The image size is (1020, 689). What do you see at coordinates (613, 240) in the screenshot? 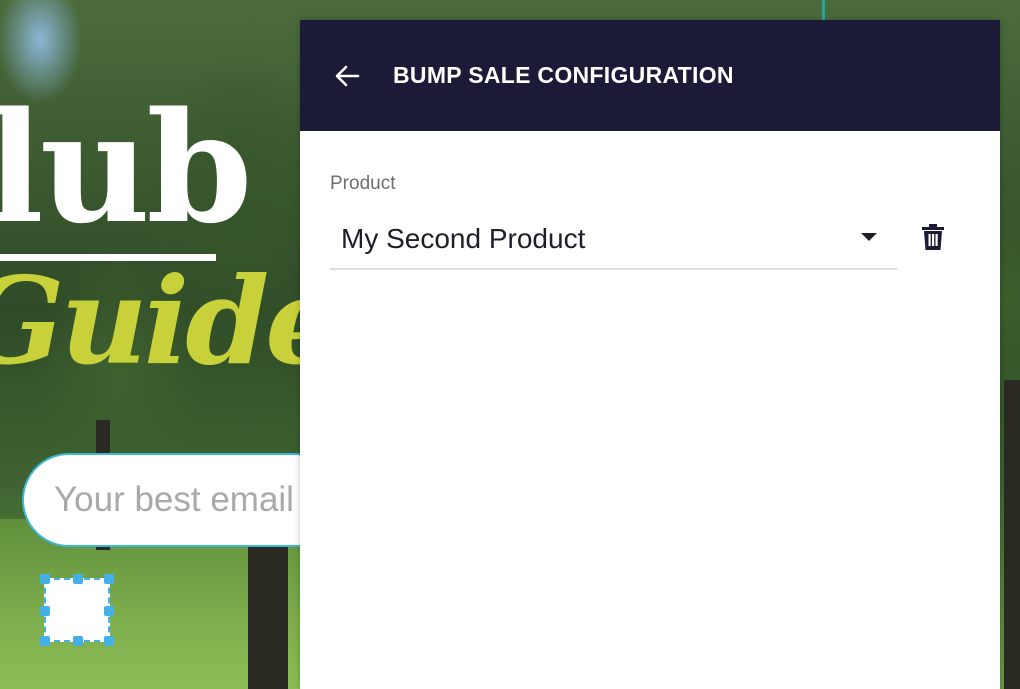
I see `product-select: My Second Product` at bounding box center [613, 240].